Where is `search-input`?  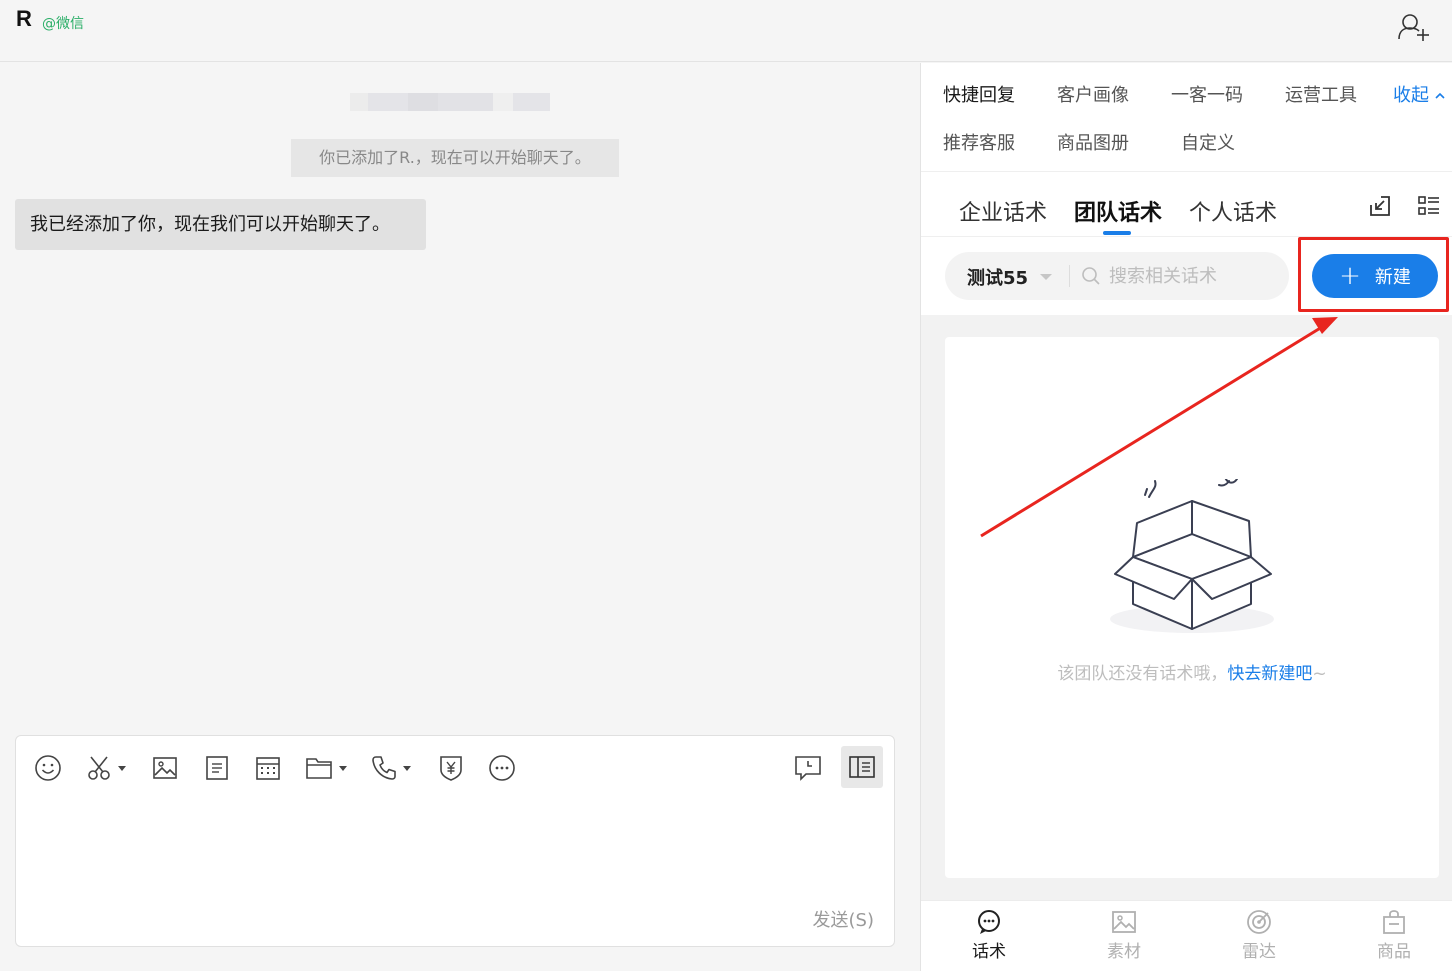
search-input is located at coordinates (1189, 276).